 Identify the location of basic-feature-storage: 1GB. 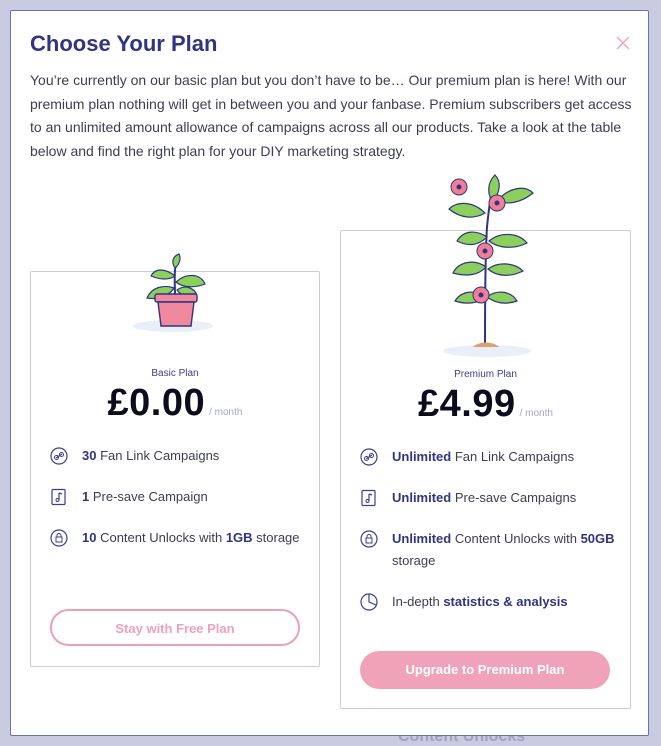
(239, 537).